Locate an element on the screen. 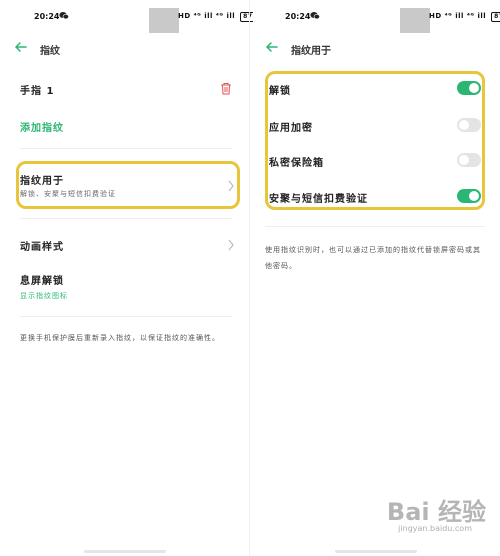  watermark-url: jingyan.baidu.com is located at coordinates (435, 528).